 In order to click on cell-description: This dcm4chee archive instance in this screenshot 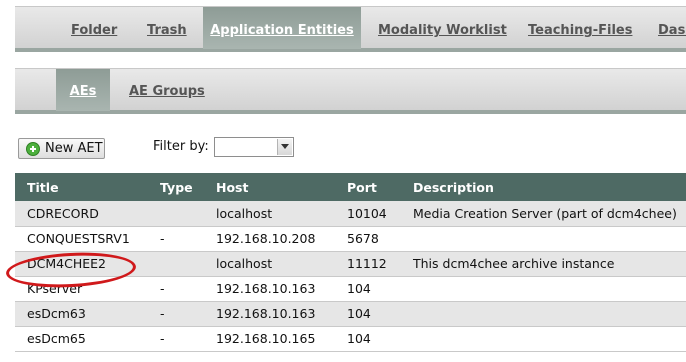, I will do `click(543, 264)`.